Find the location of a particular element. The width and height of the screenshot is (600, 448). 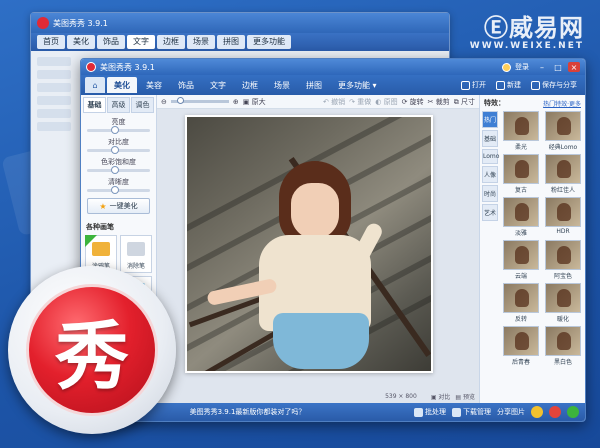

effect-item: 淡雅 is located at coordinates (521, 217).